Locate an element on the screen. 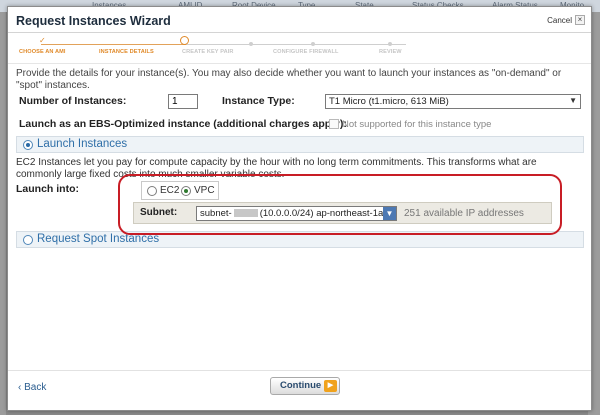 The image size is (600, 415). step-done-check-icon: ✓ is located at coordinates (42, 40).